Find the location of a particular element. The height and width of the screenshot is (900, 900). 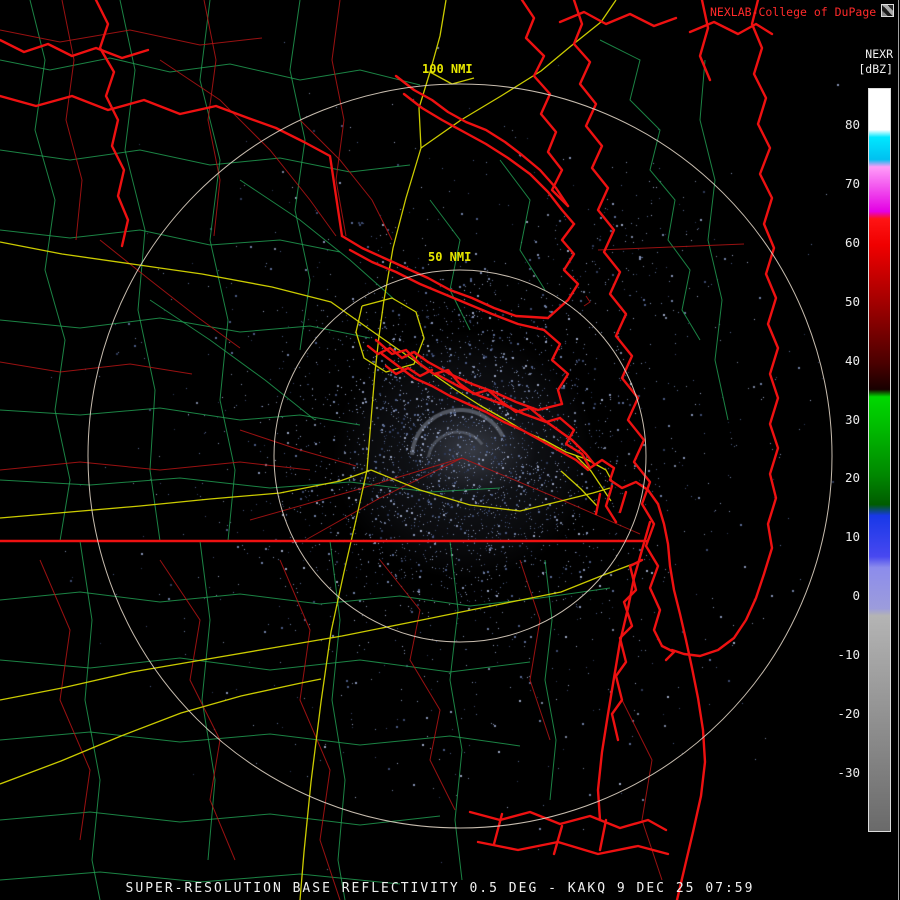

colorbar-tick-label: 50 is located at coordinates (852, 301).